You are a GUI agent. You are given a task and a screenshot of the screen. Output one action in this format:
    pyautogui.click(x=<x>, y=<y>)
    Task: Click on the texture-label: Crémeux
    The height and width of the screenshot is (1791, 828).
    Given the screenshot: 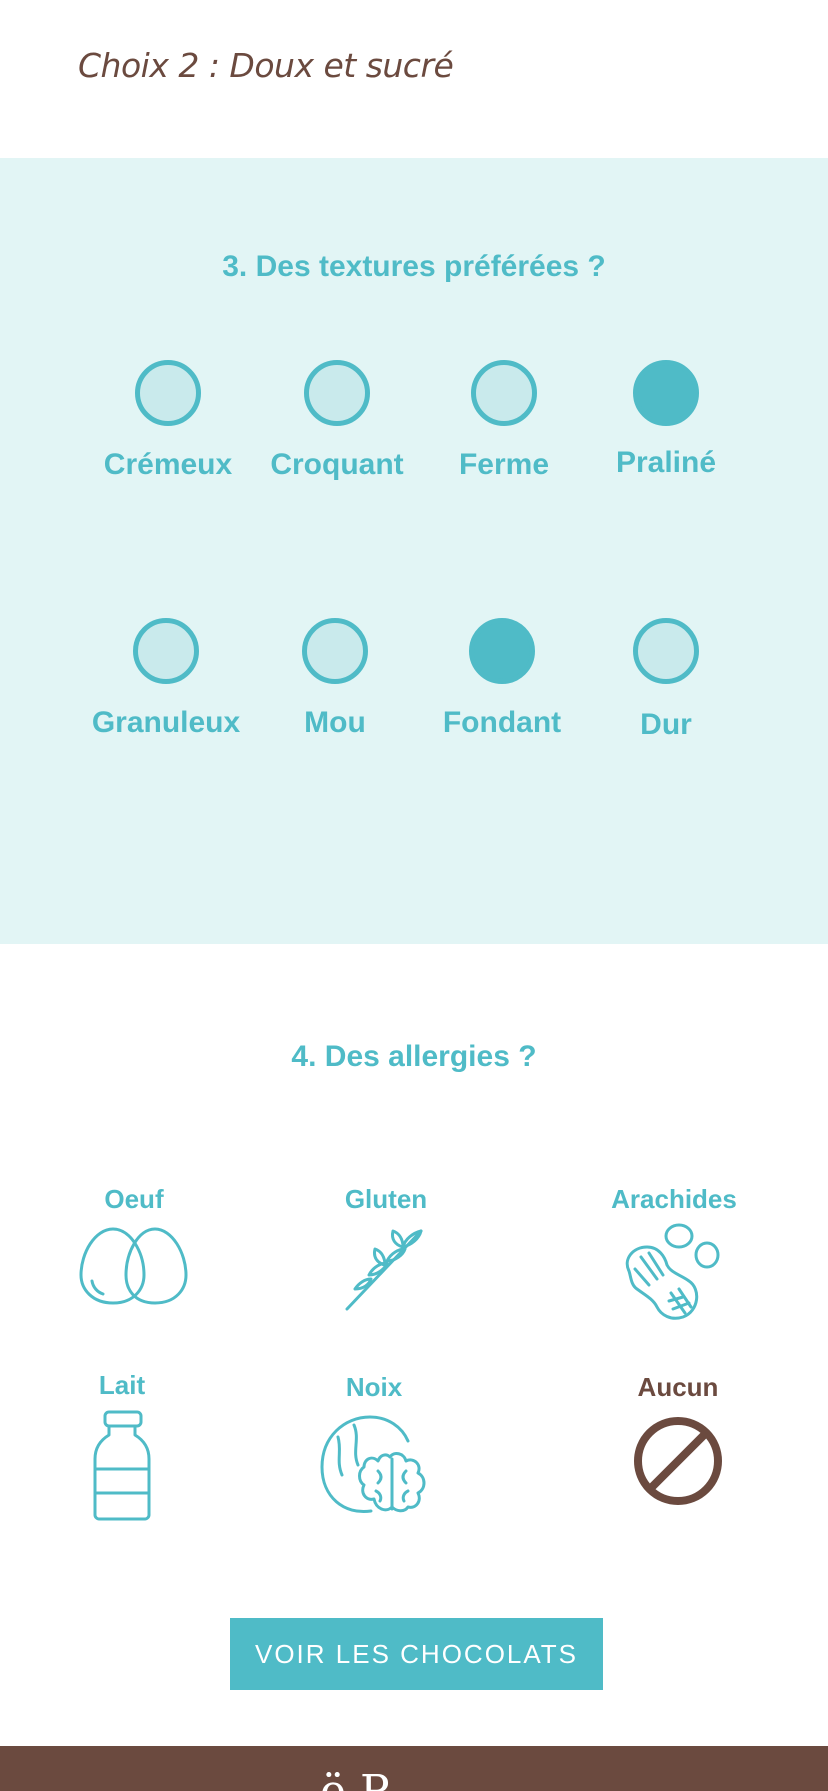 What is the action you would take?
    pyautogui.click(x=168, y=464)
    